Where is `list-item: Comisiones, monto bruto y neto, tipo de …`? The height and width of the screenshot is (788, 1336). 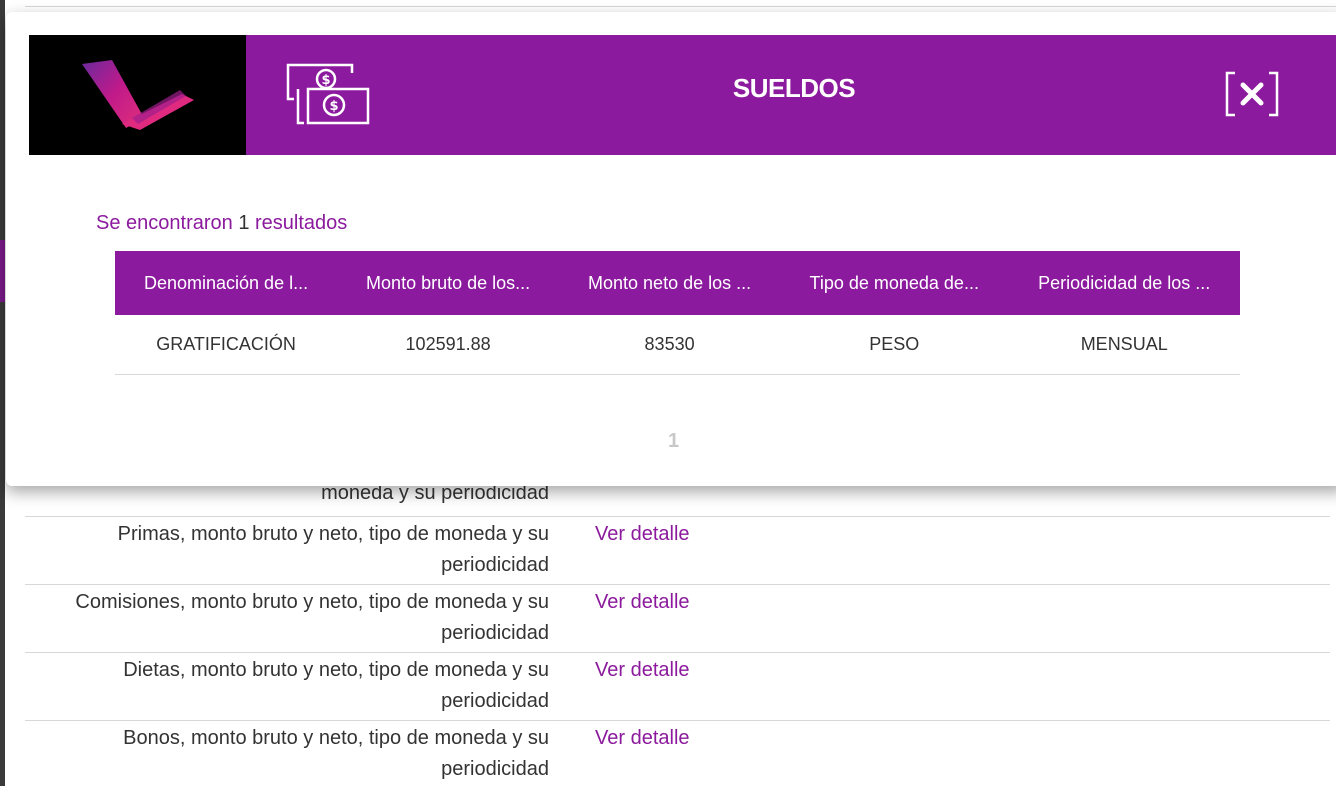
list-item: Comisiones, monto bruto y neto, tipo de … is located at coordinates (677, 618).